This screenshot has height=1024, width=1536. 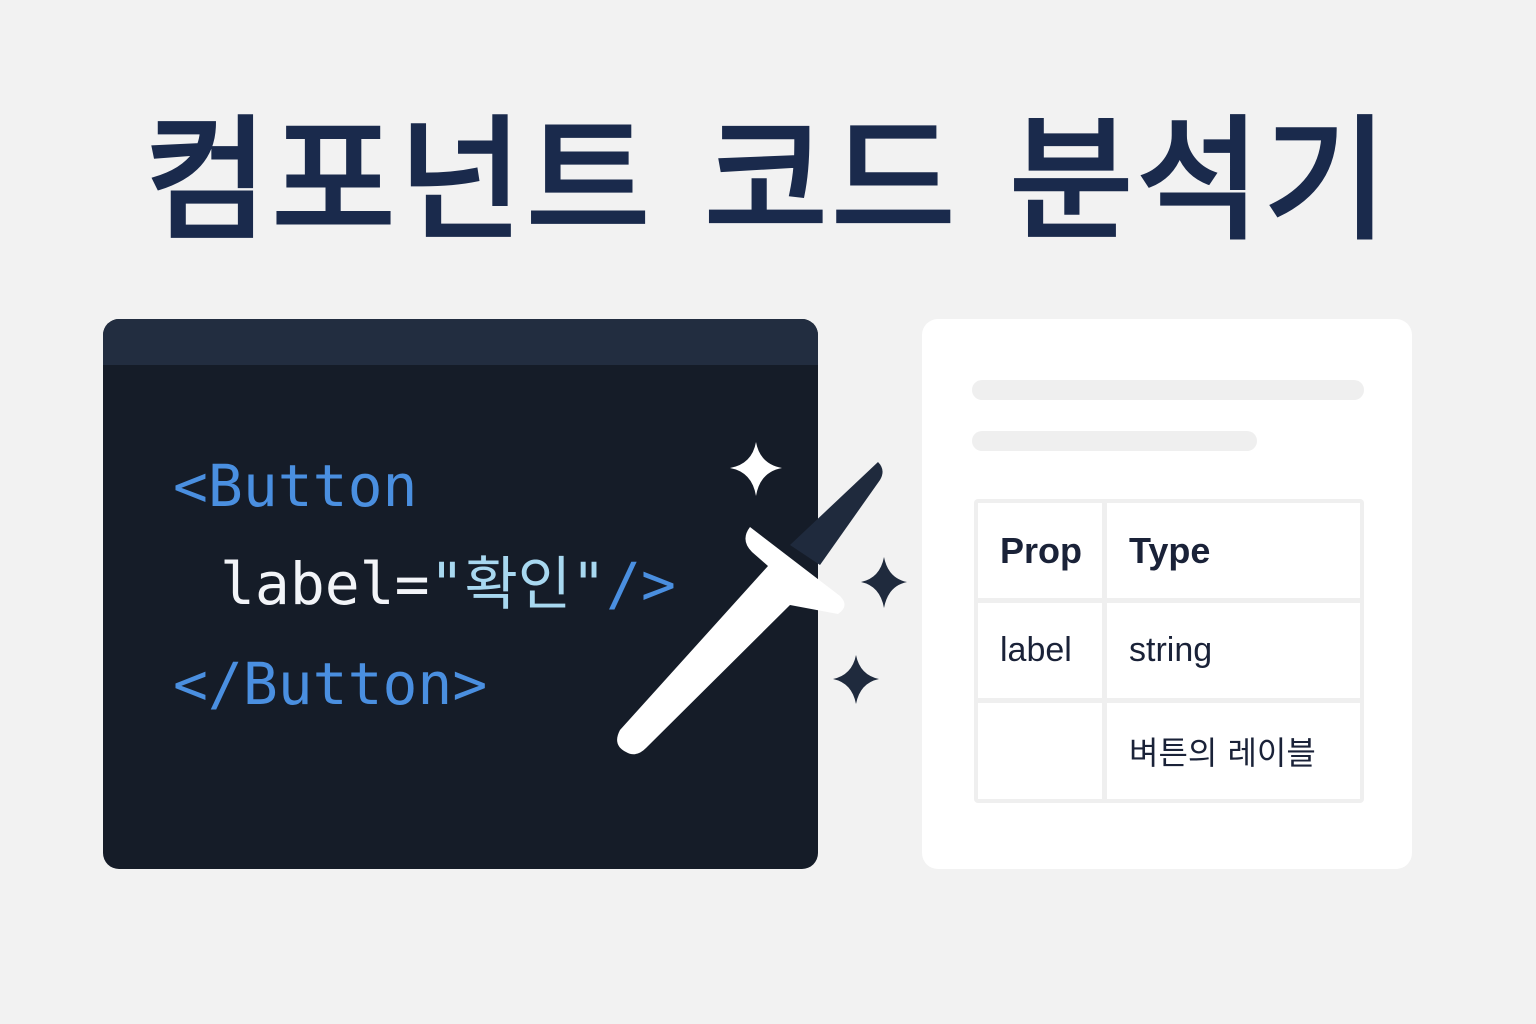 What do you see at coordinates (518, 584) in the screenshot?
I see `code-string: "확인"` at bounding box center [518, 584].